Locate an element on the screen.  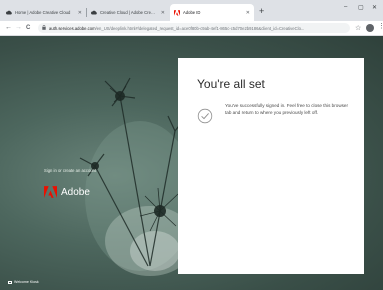
adobe-brand: Adobe is located at coordinates (67, 192).